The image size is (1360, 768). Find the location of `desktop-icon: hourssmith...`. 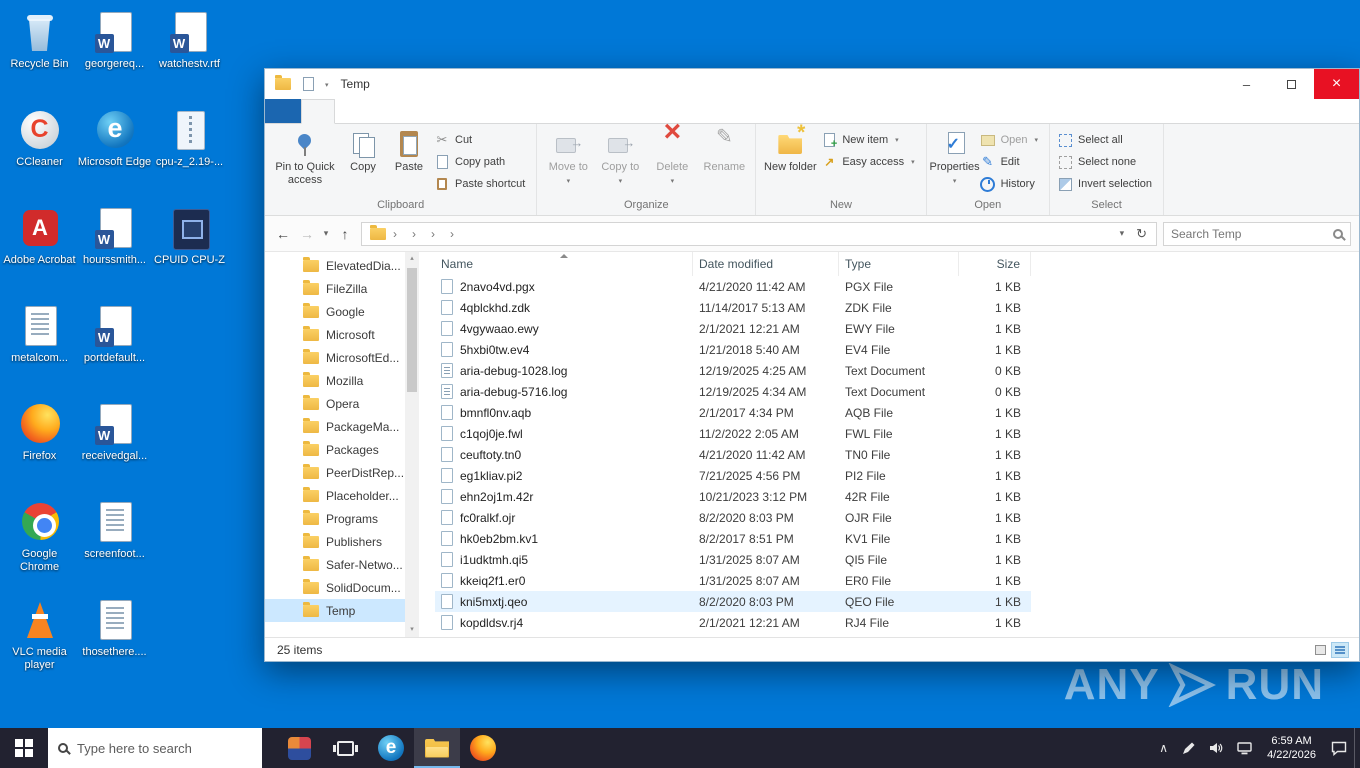

desktop-icon: hourssmith... is located at coordinates (114, 253).